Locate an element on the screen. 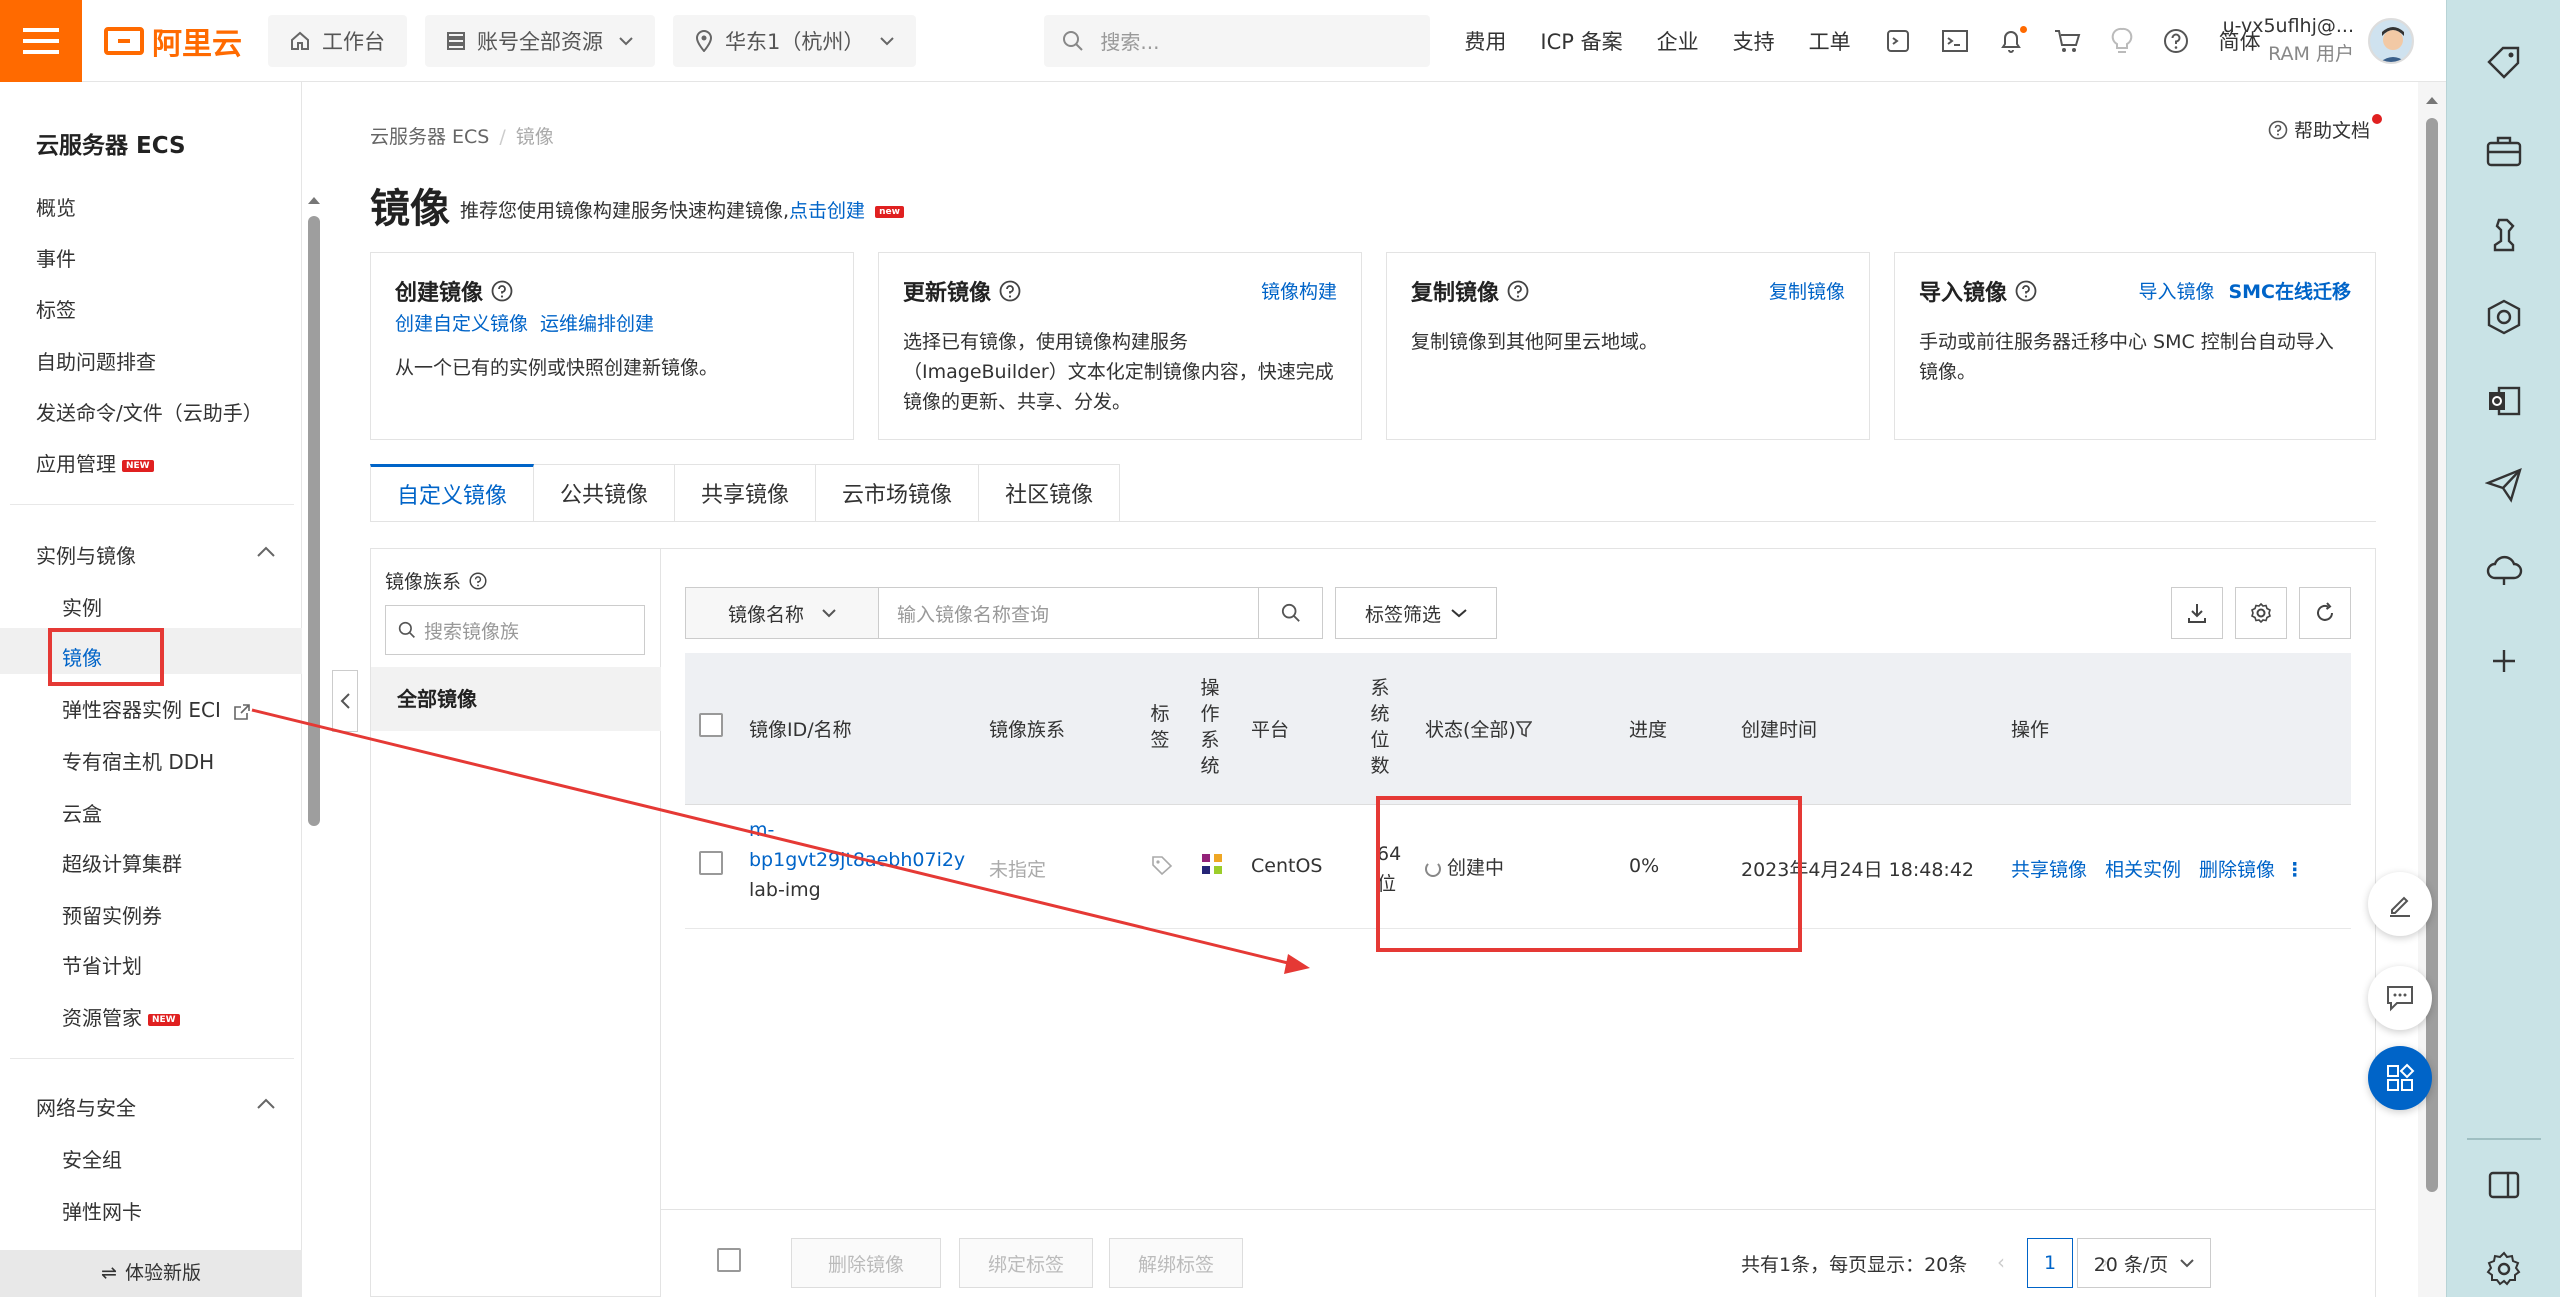  outlook-icon is located at coordinates (2504, 401).